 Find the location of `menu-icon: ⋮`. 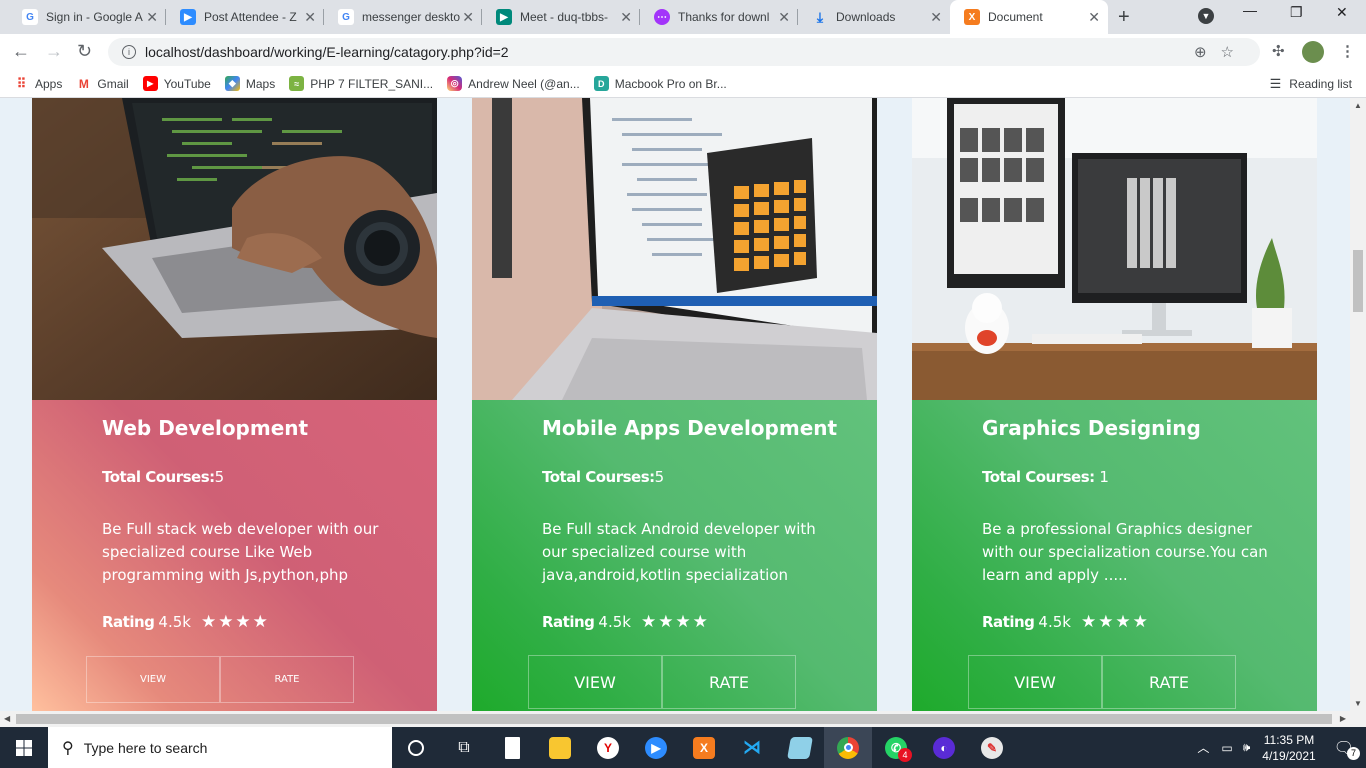

menu-icon: ⋮ is located at coordinates (1347, 51).